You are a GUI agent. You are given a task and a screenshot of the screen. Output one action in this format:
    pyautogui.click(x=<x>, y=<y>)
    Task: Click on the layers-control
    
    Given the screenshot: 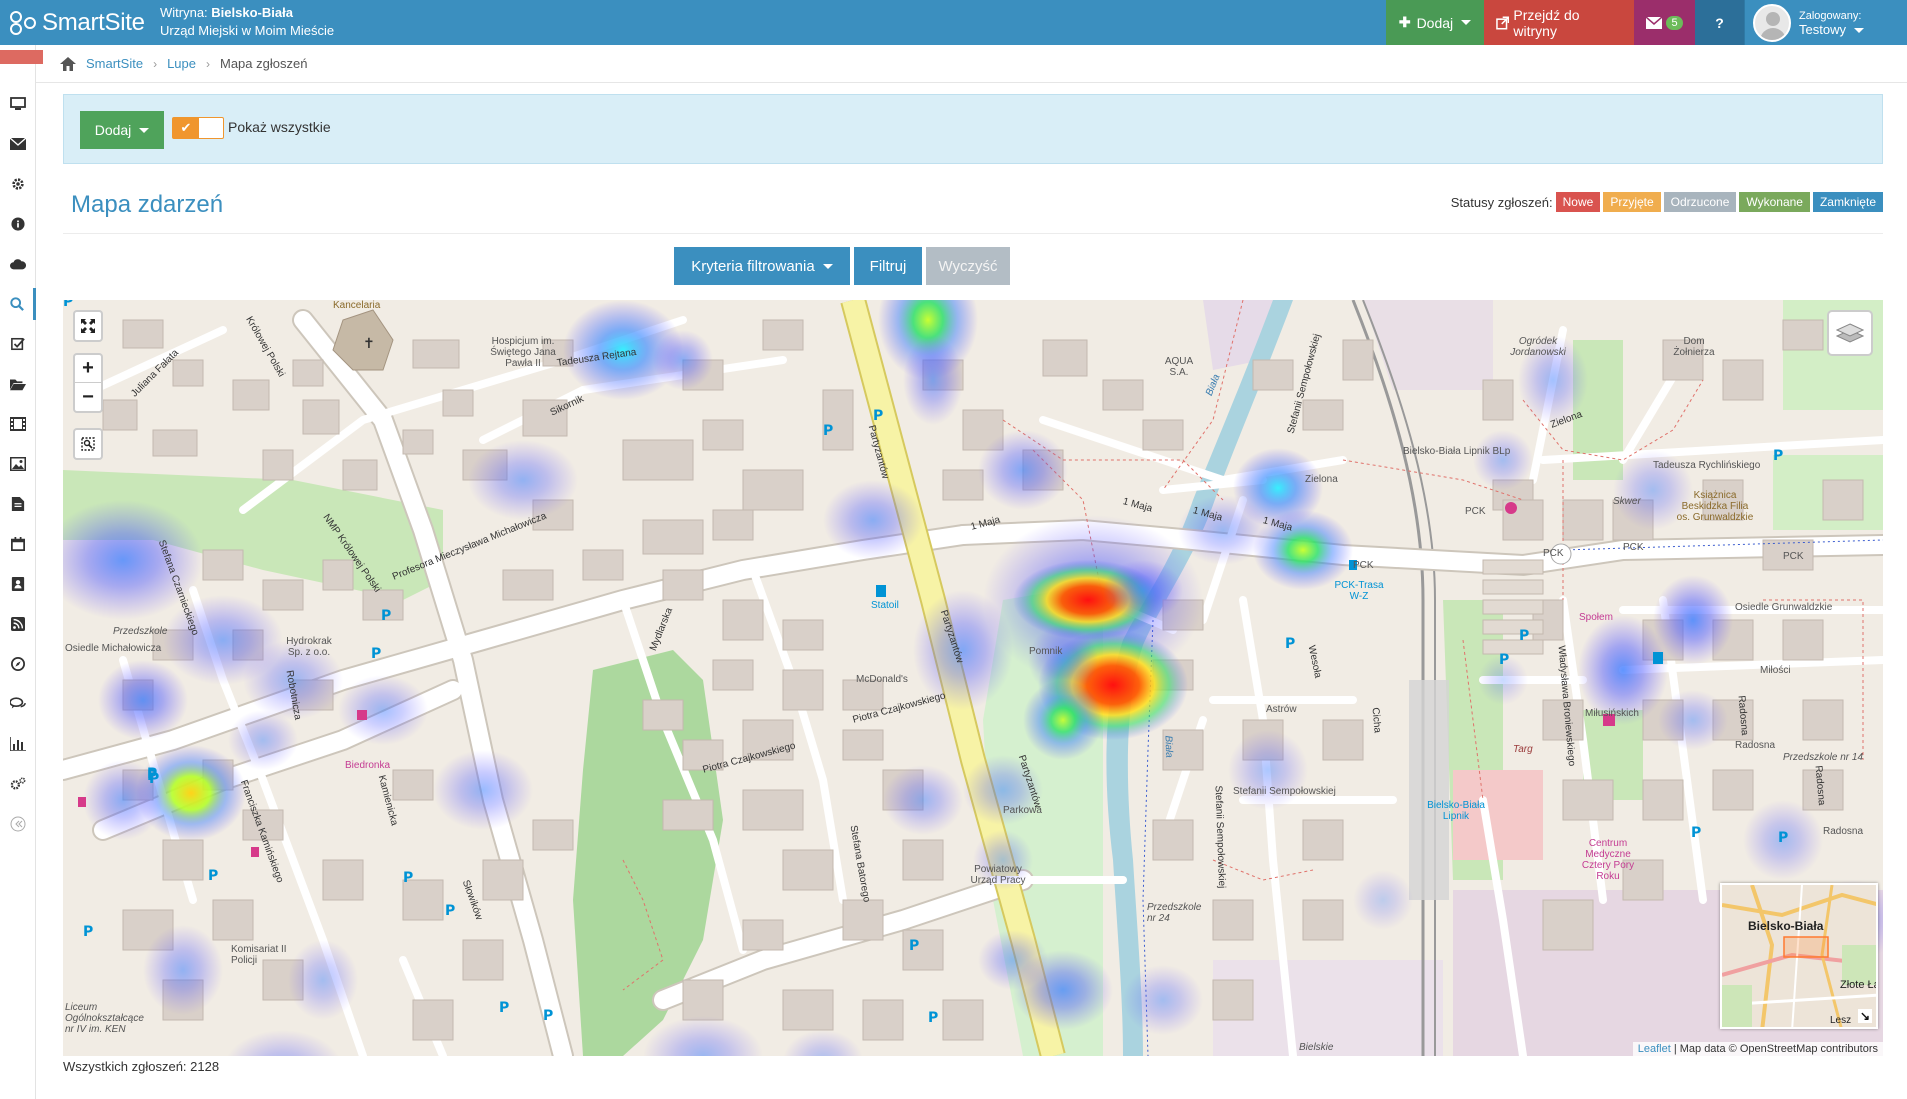 What is the action you would take?
    pyautogui.click(x=1850, y=333)
    